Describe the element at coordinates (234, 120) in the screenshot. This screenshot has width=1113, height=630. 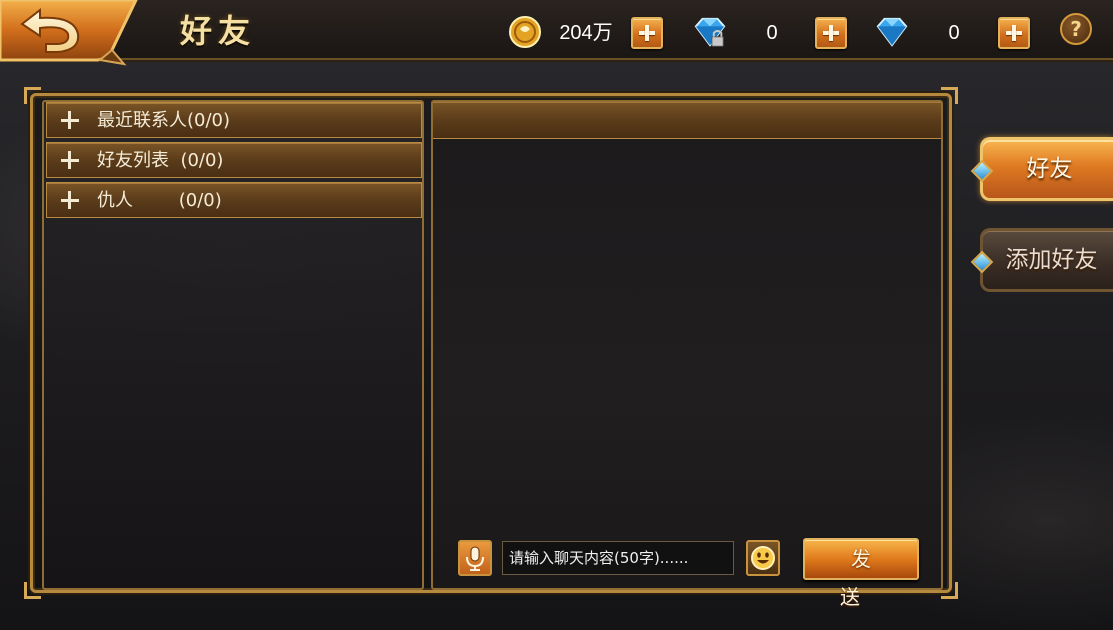
I see `group-recent-contacts: 最近联系人(0/0)` at that location.